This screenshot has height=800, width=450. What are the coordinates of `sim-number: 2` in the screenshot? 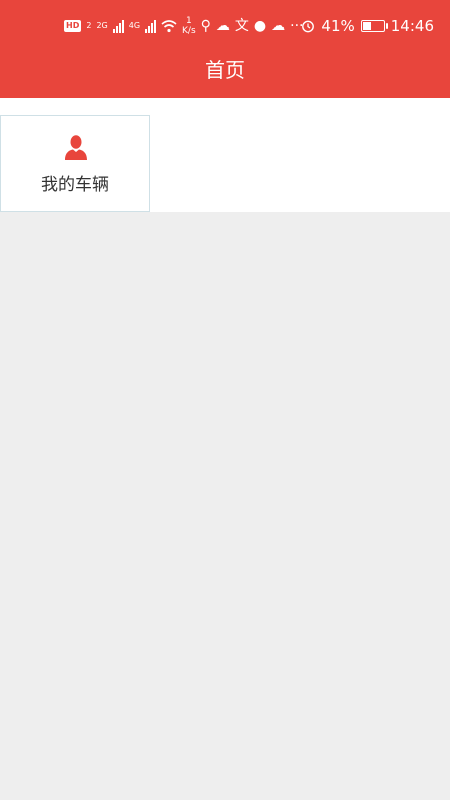 It's located at (89, 25).